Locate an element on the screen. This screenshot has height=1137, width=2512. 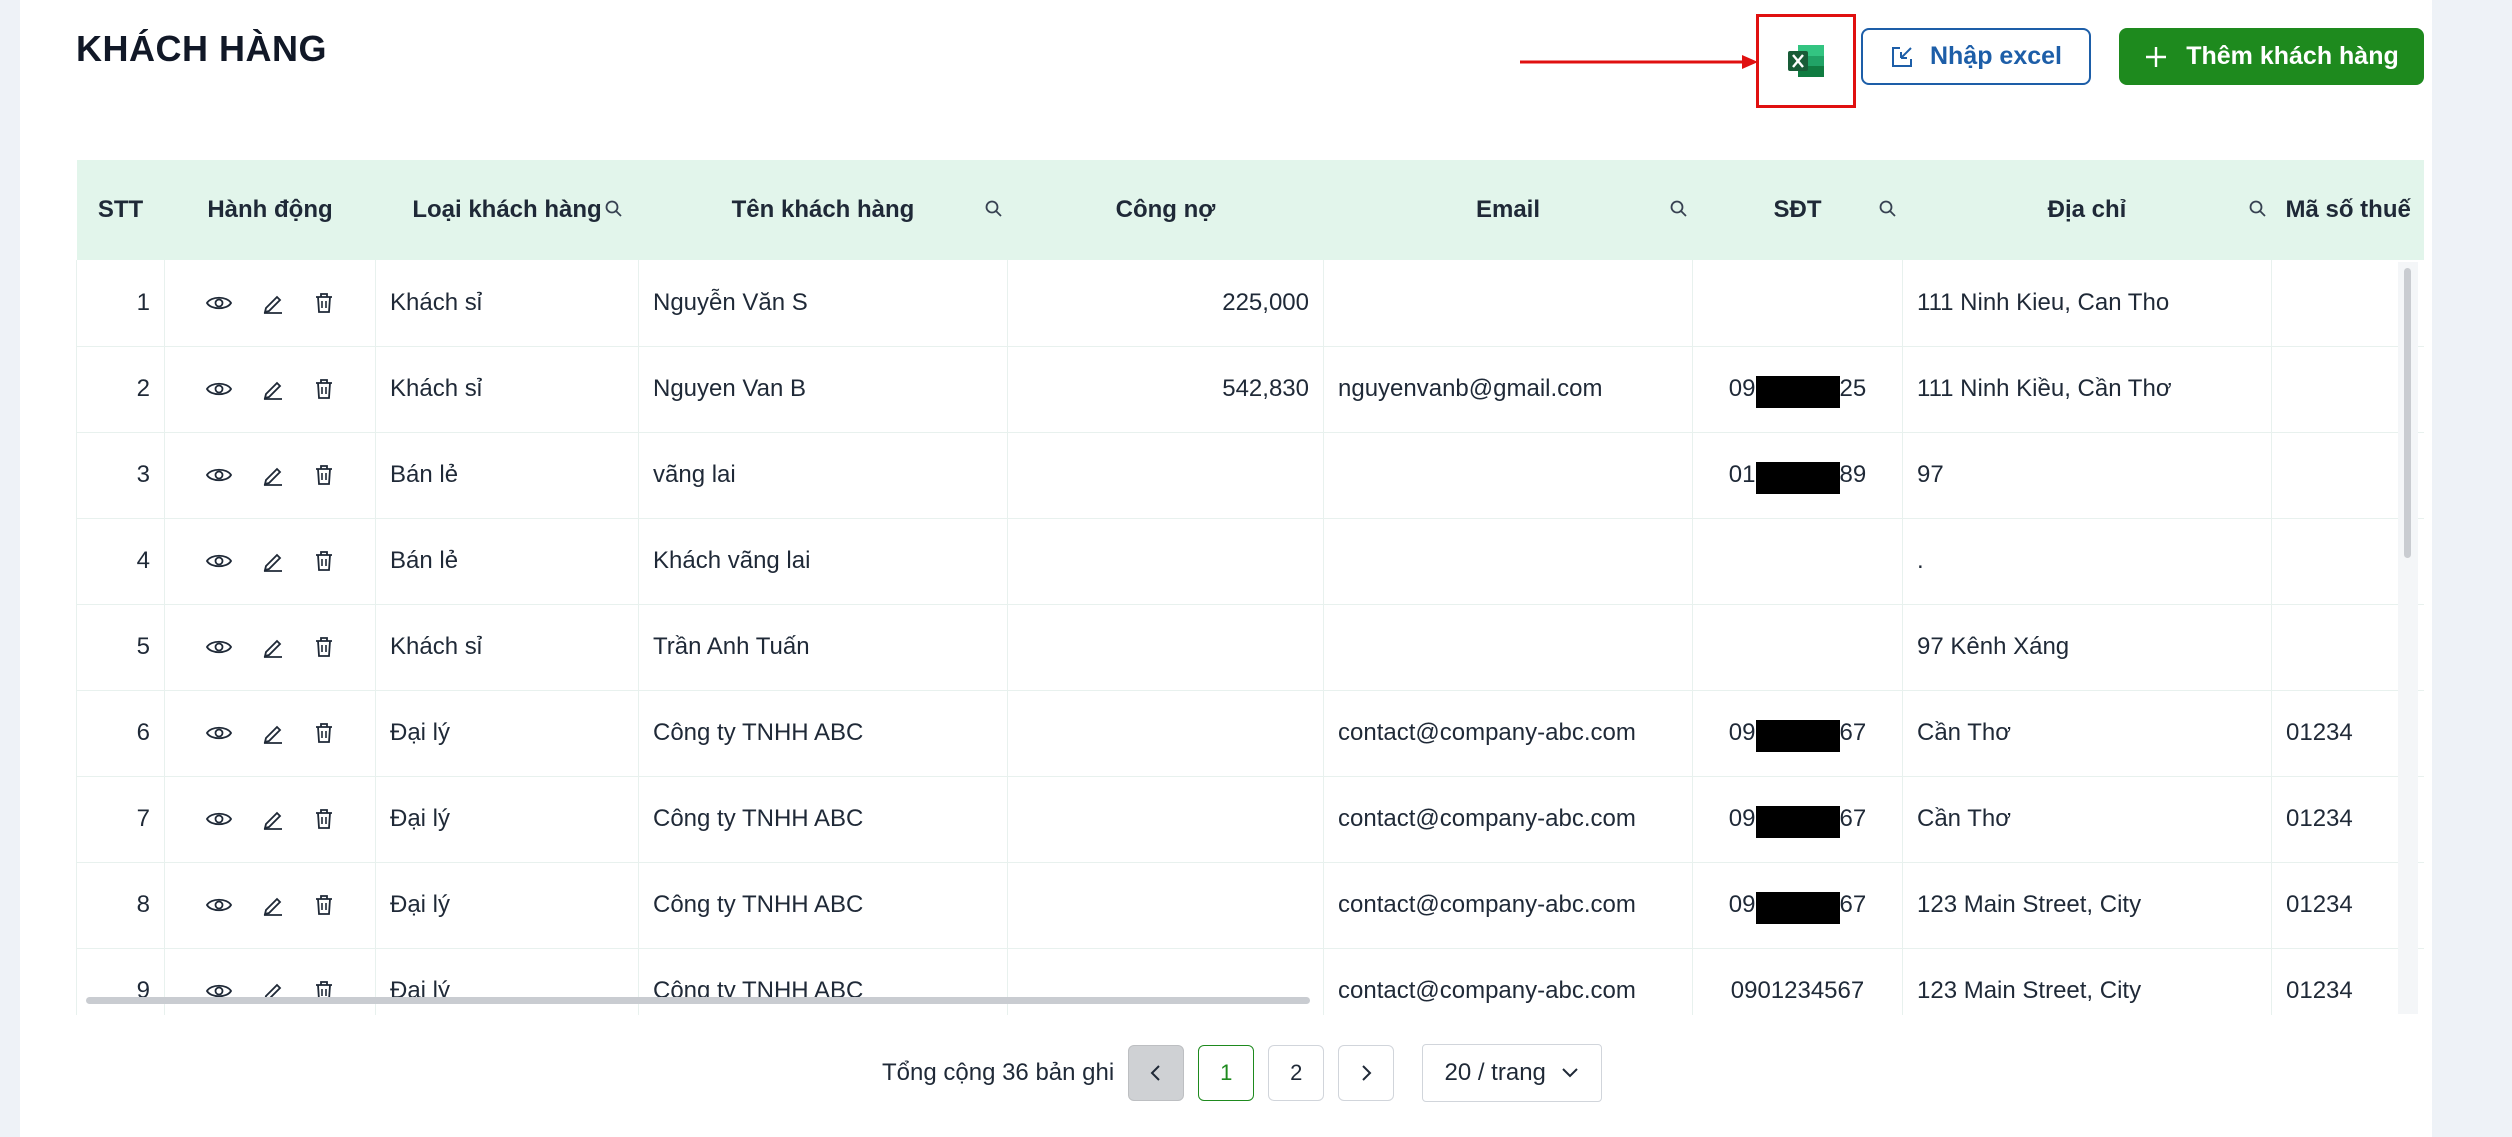
excel-icon is located at coordinates (1806, 61).